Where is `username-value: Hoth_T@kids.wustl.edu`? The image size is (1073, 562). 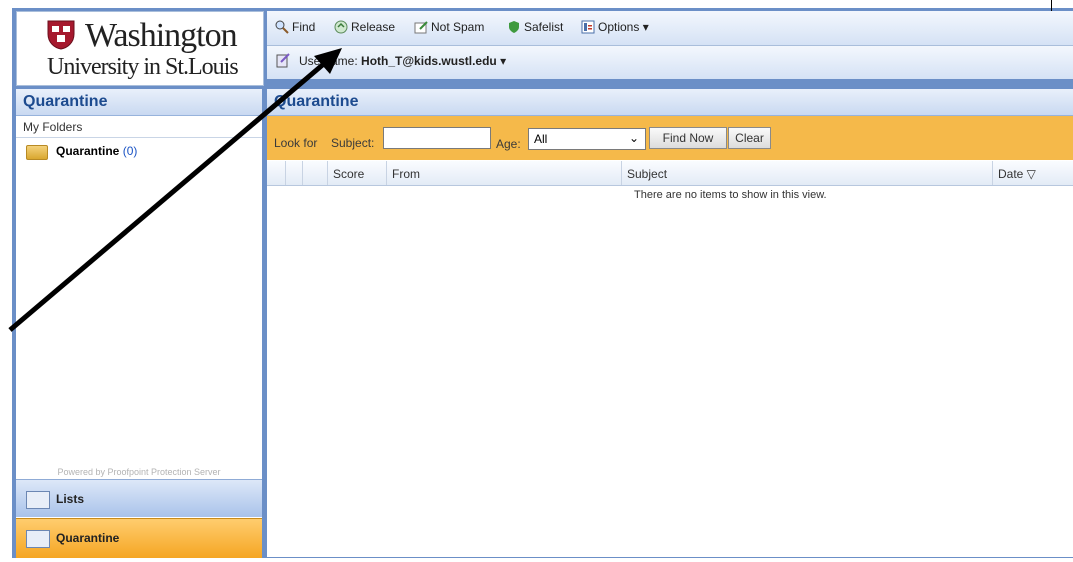
username-value: Hoth_T@kids.wustl.edu is located at coordinates (429, 61).